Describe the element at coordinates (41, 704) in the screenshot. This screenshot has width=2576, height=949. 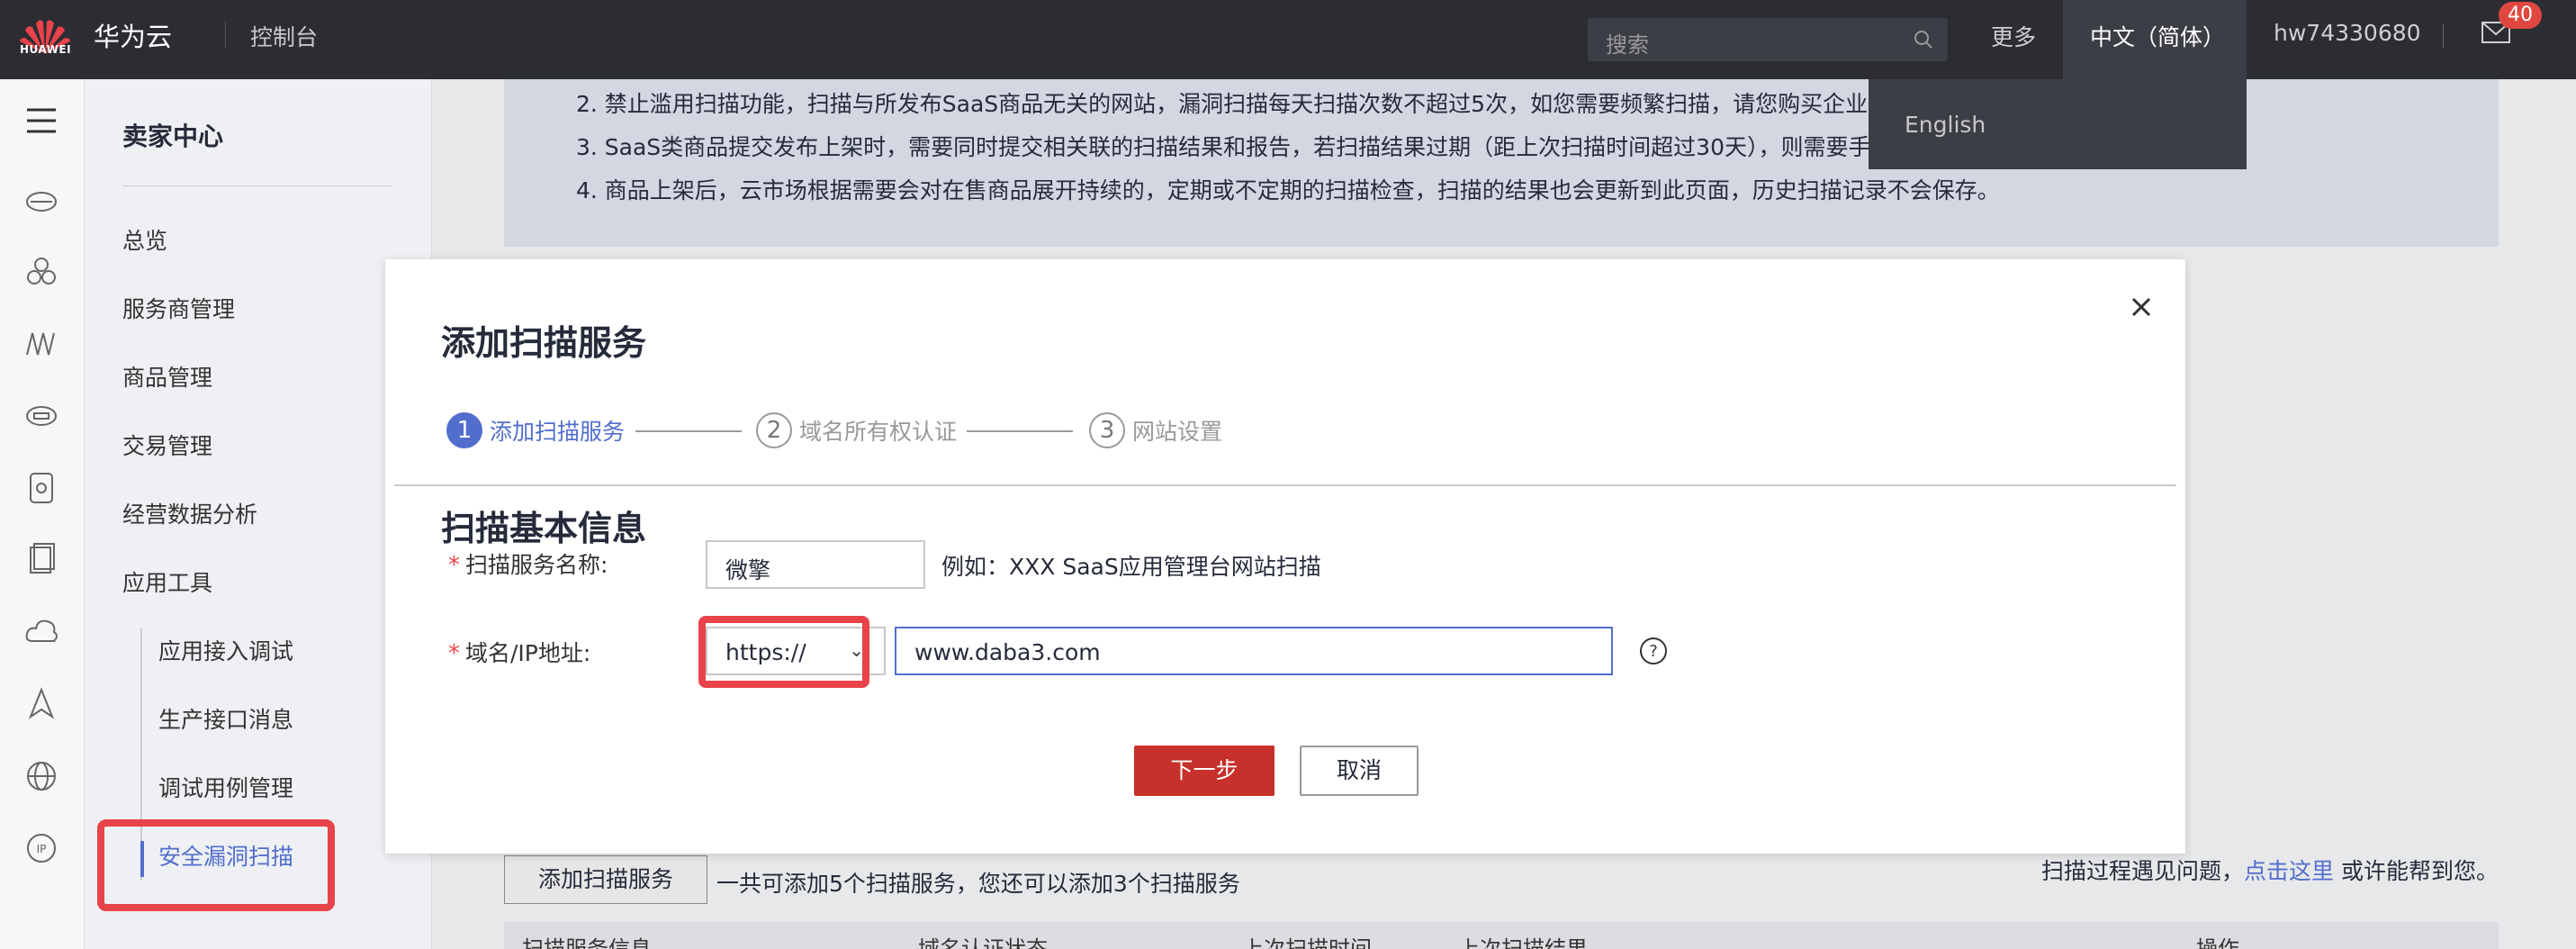
I see `deploy-icon` at that location.